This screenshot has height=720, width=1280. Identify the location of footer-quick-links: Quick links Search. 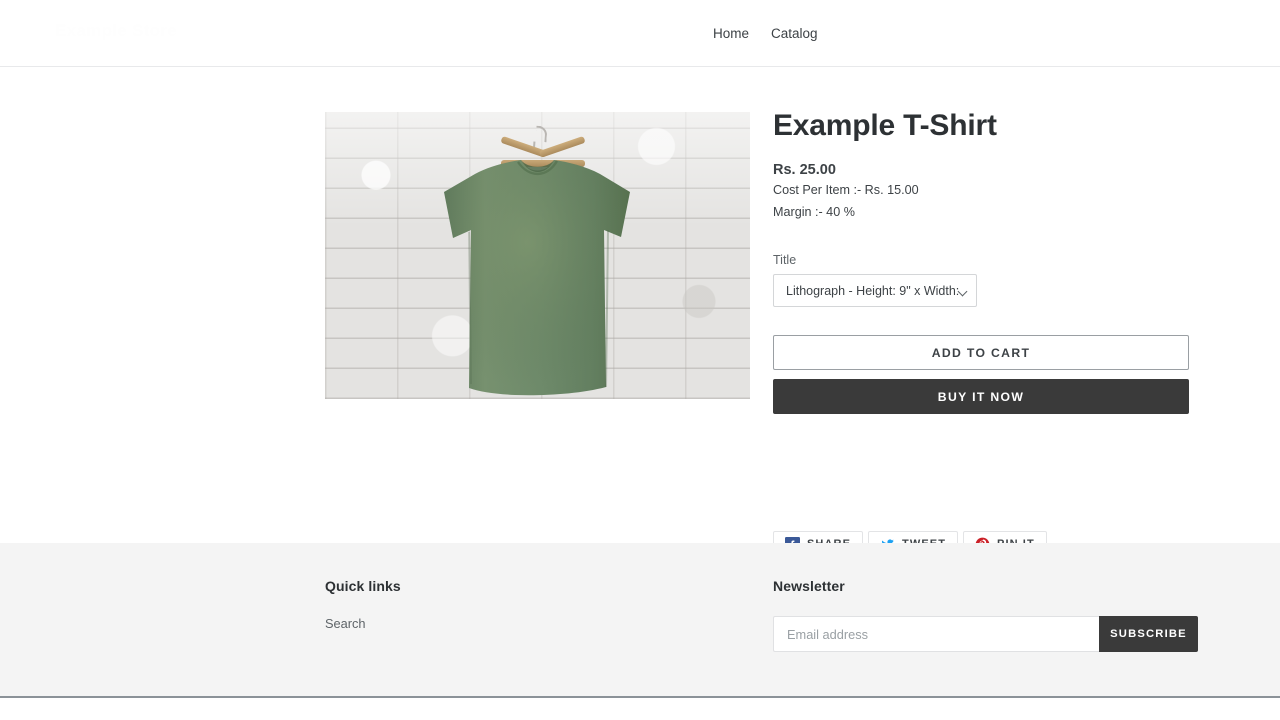
(363, 605).